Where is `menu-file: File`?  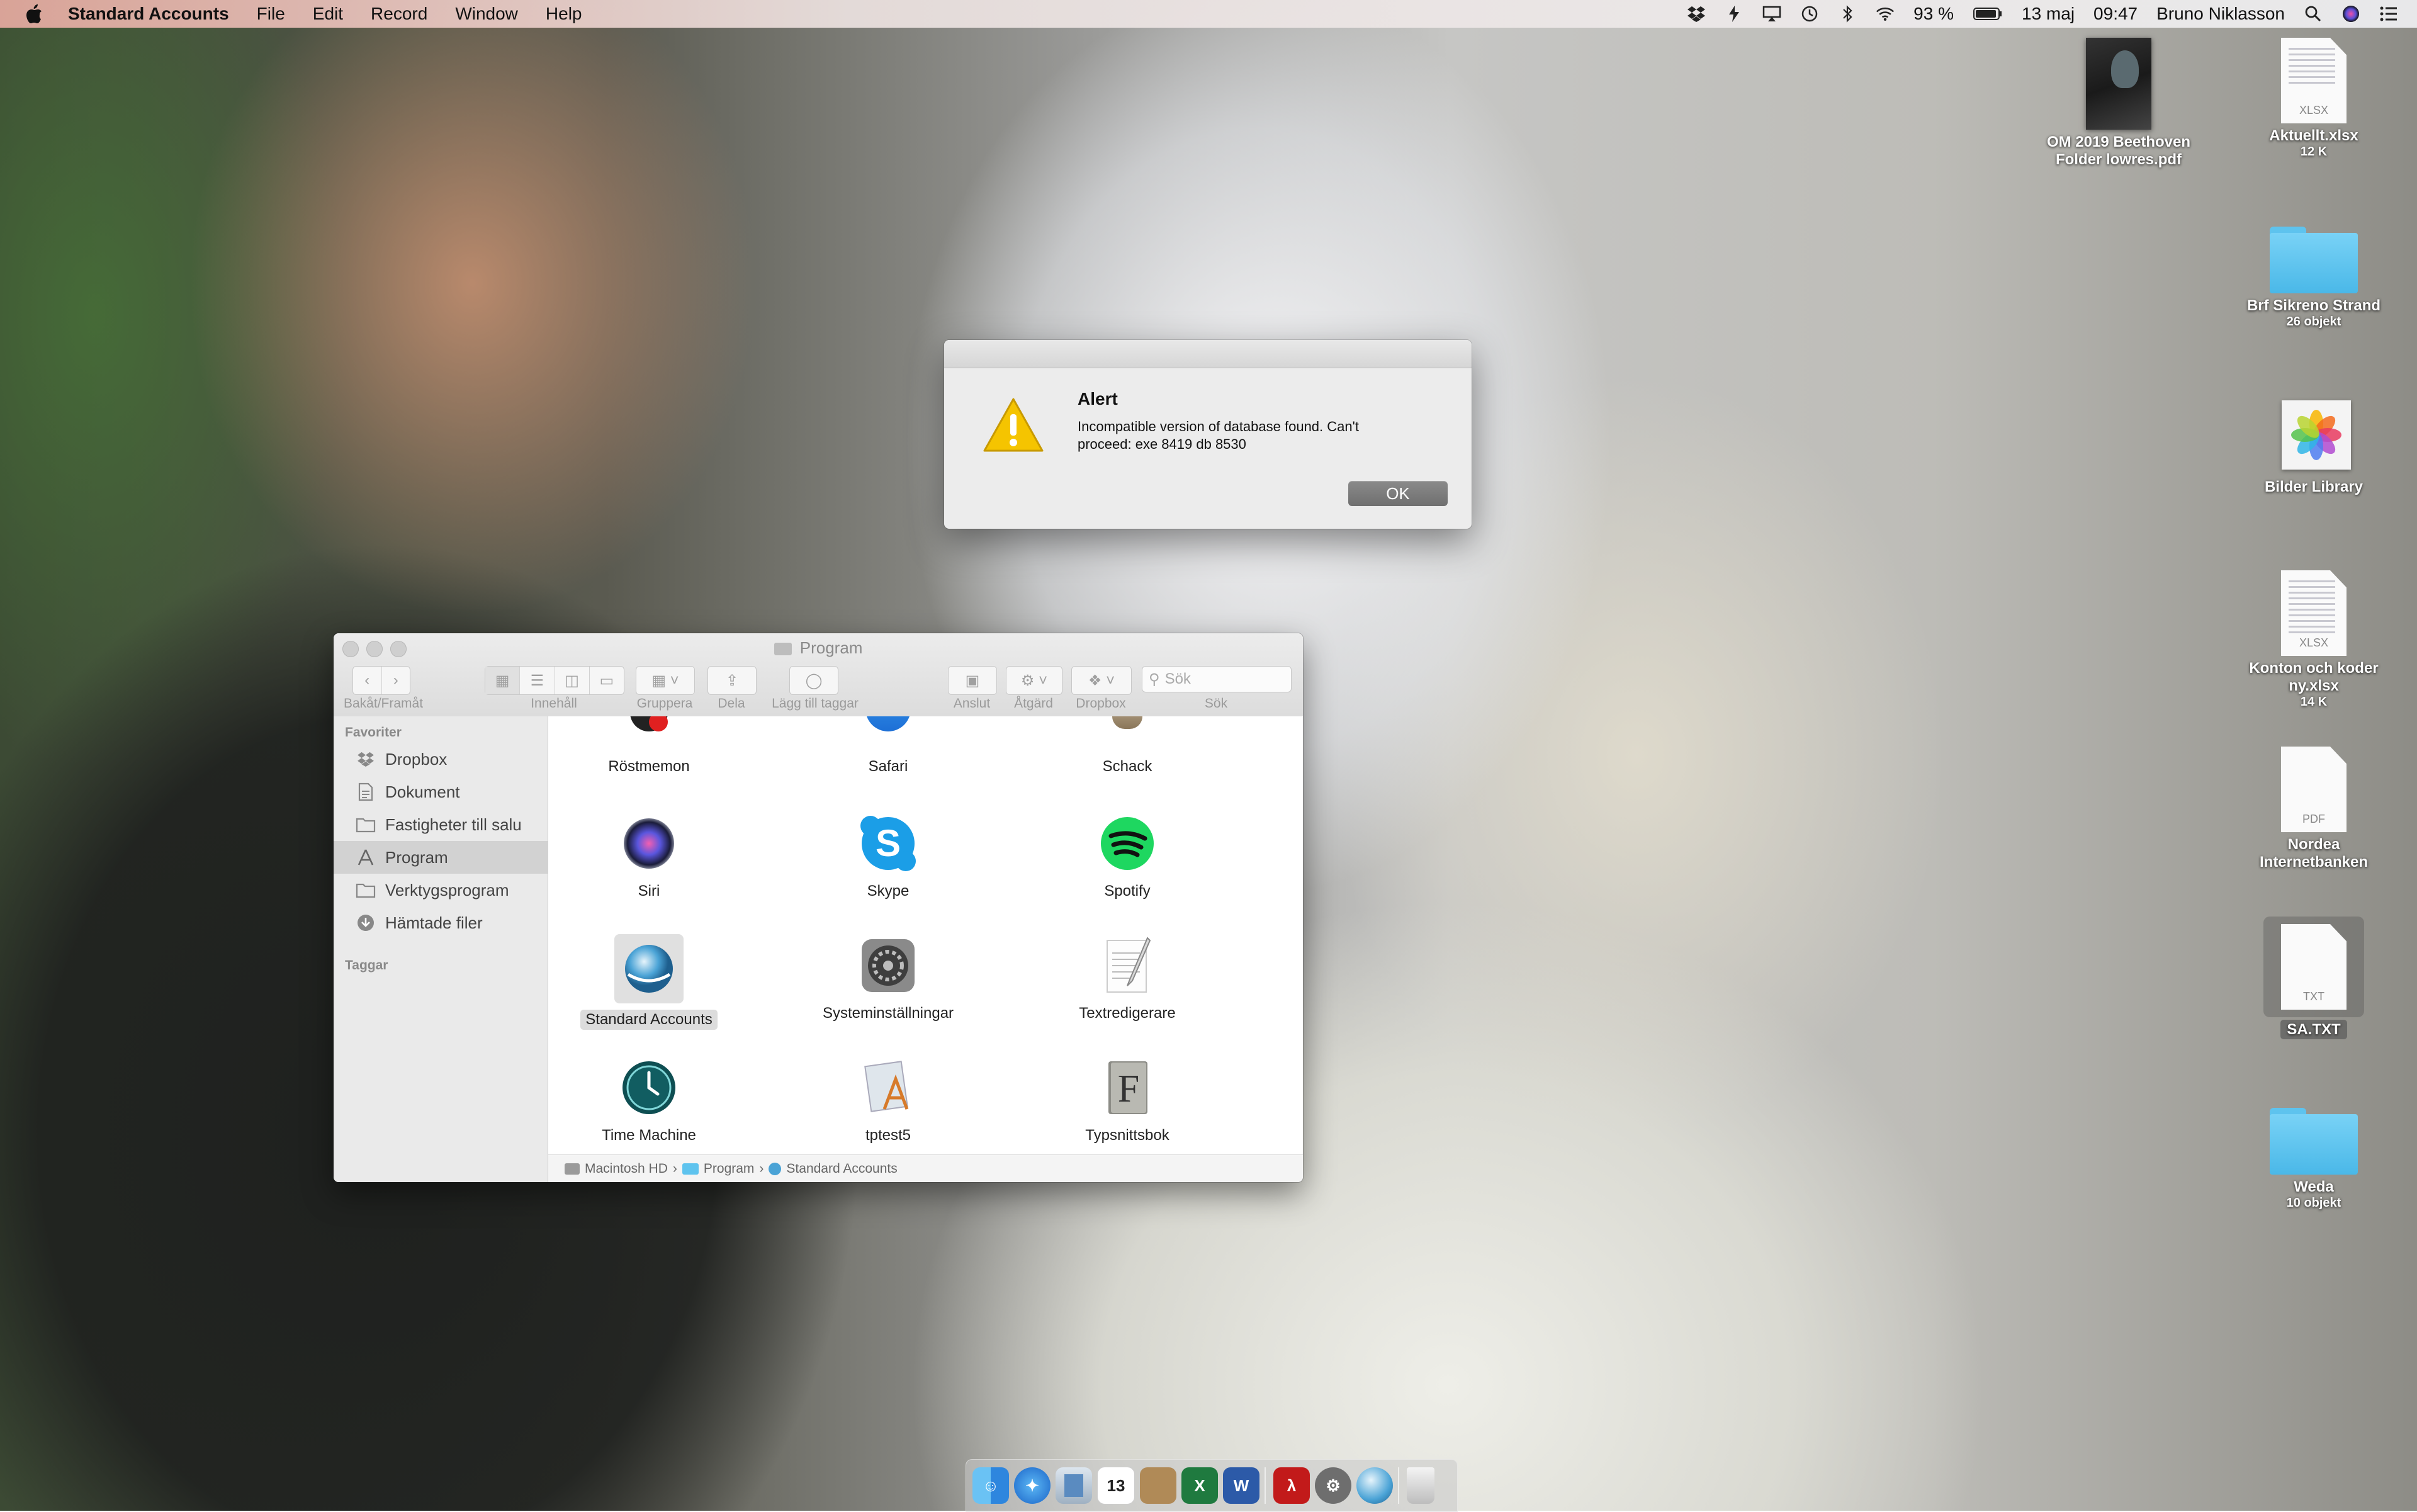 menu-file: File is located at coordinates (271, 14).